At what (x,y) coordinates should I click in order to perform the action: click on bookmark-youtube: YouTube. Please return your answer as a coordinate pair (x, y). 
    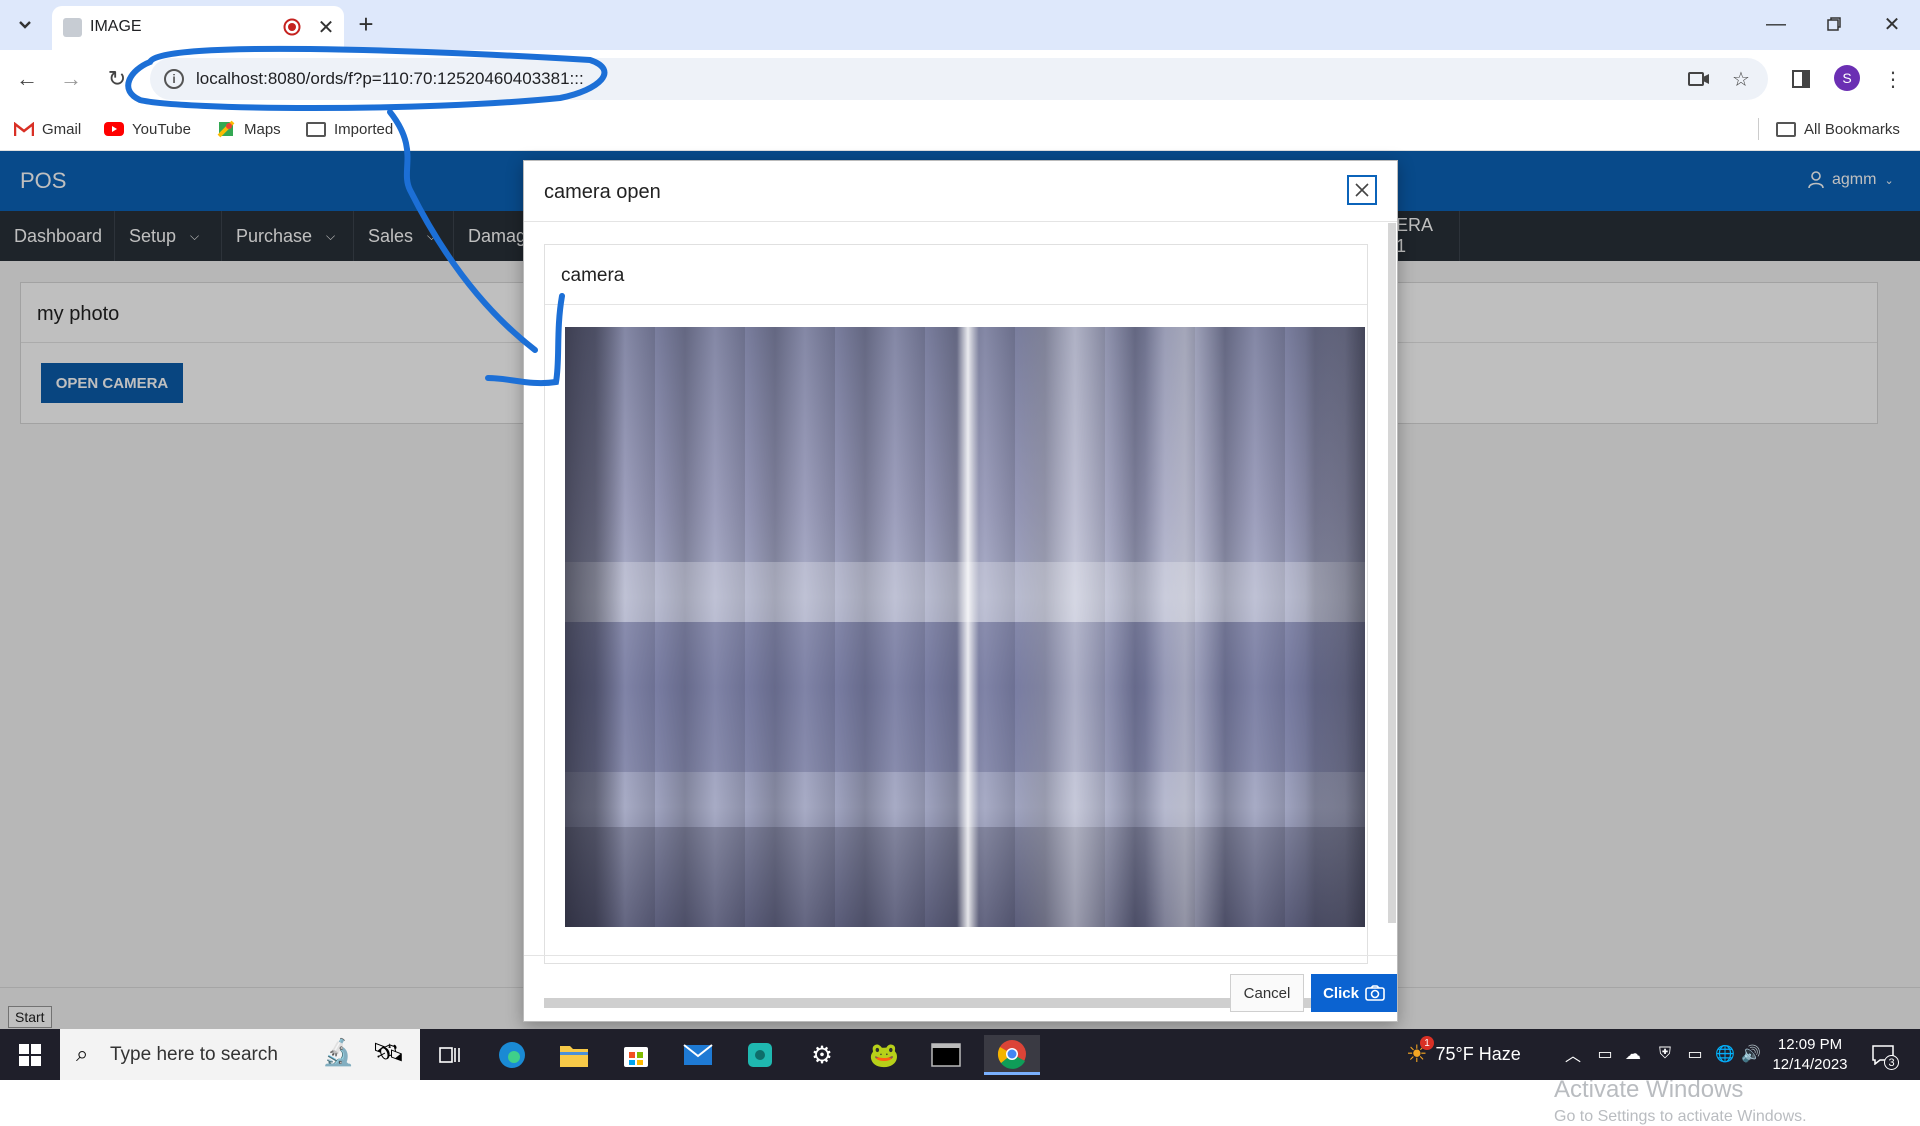
    Looking at the image, I should click on (147, 129).